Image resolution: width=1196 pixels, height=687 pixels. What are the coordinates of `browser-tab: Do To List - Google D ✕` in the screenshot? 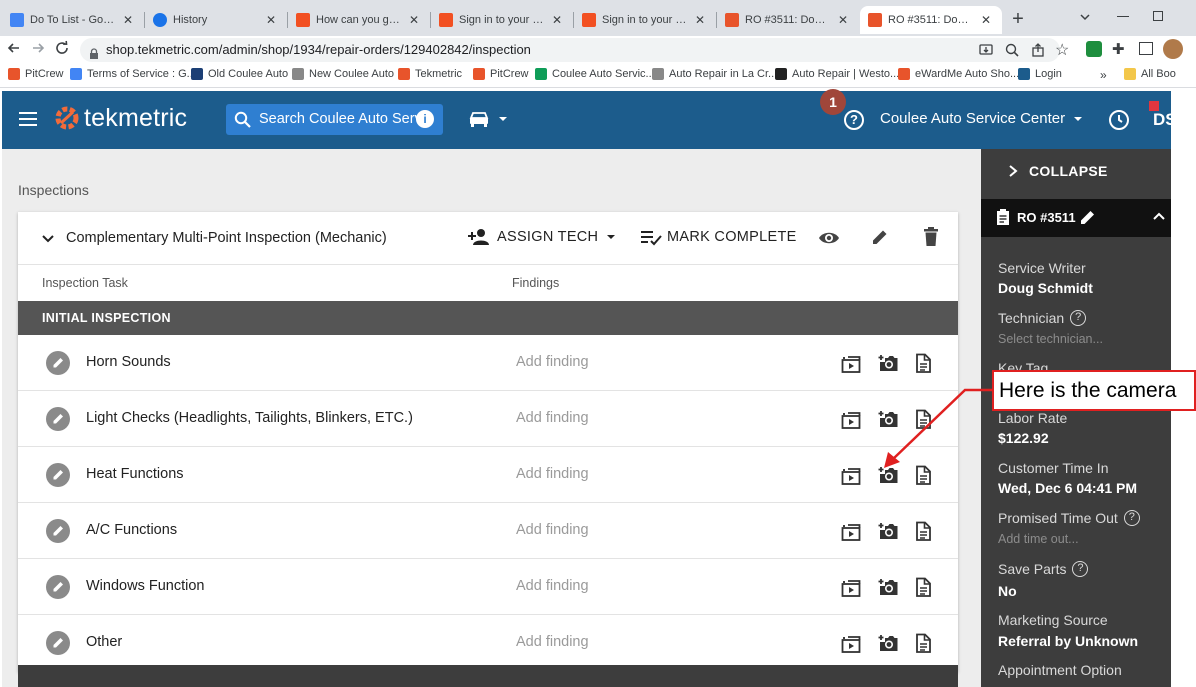 It's located at (73, 20).